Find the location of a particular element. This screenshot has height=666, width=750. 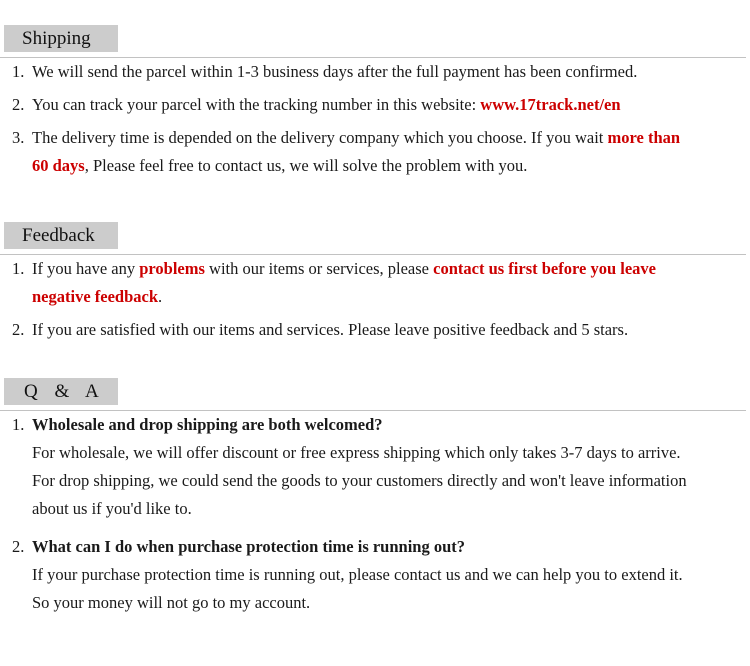

text-run-emphasis: 60 days is located at coordinates (58, 165).